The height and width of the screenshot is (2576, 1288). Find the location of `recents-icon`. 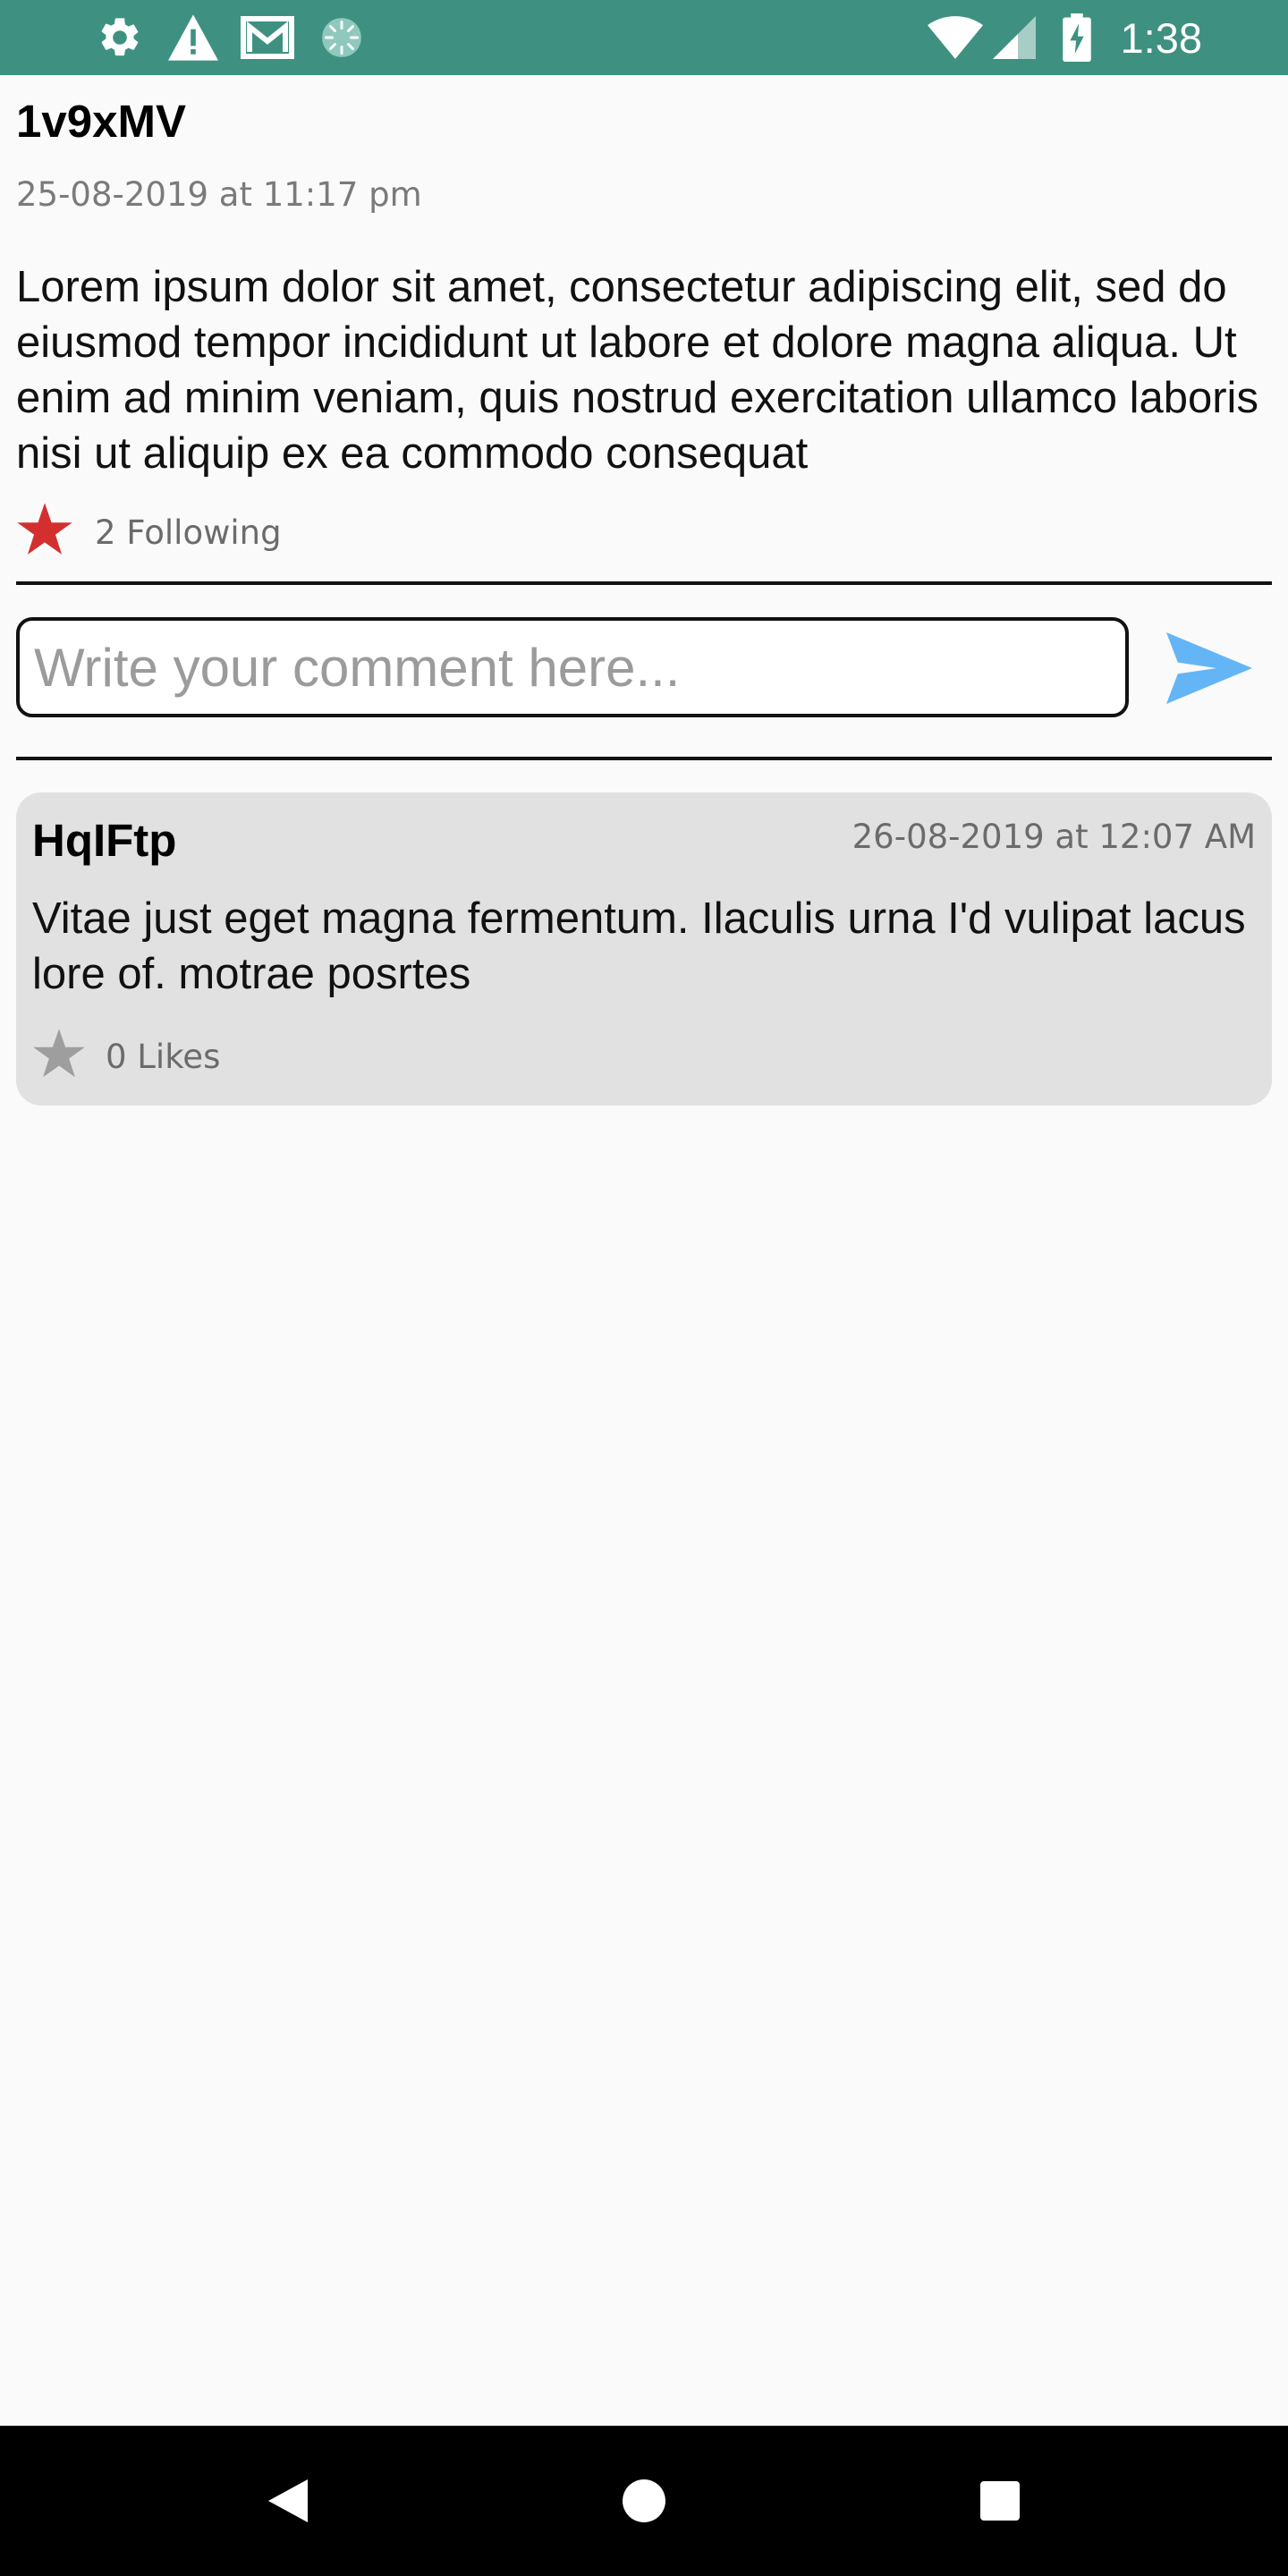

recents-icon is located at coordinates (1000, 2501).